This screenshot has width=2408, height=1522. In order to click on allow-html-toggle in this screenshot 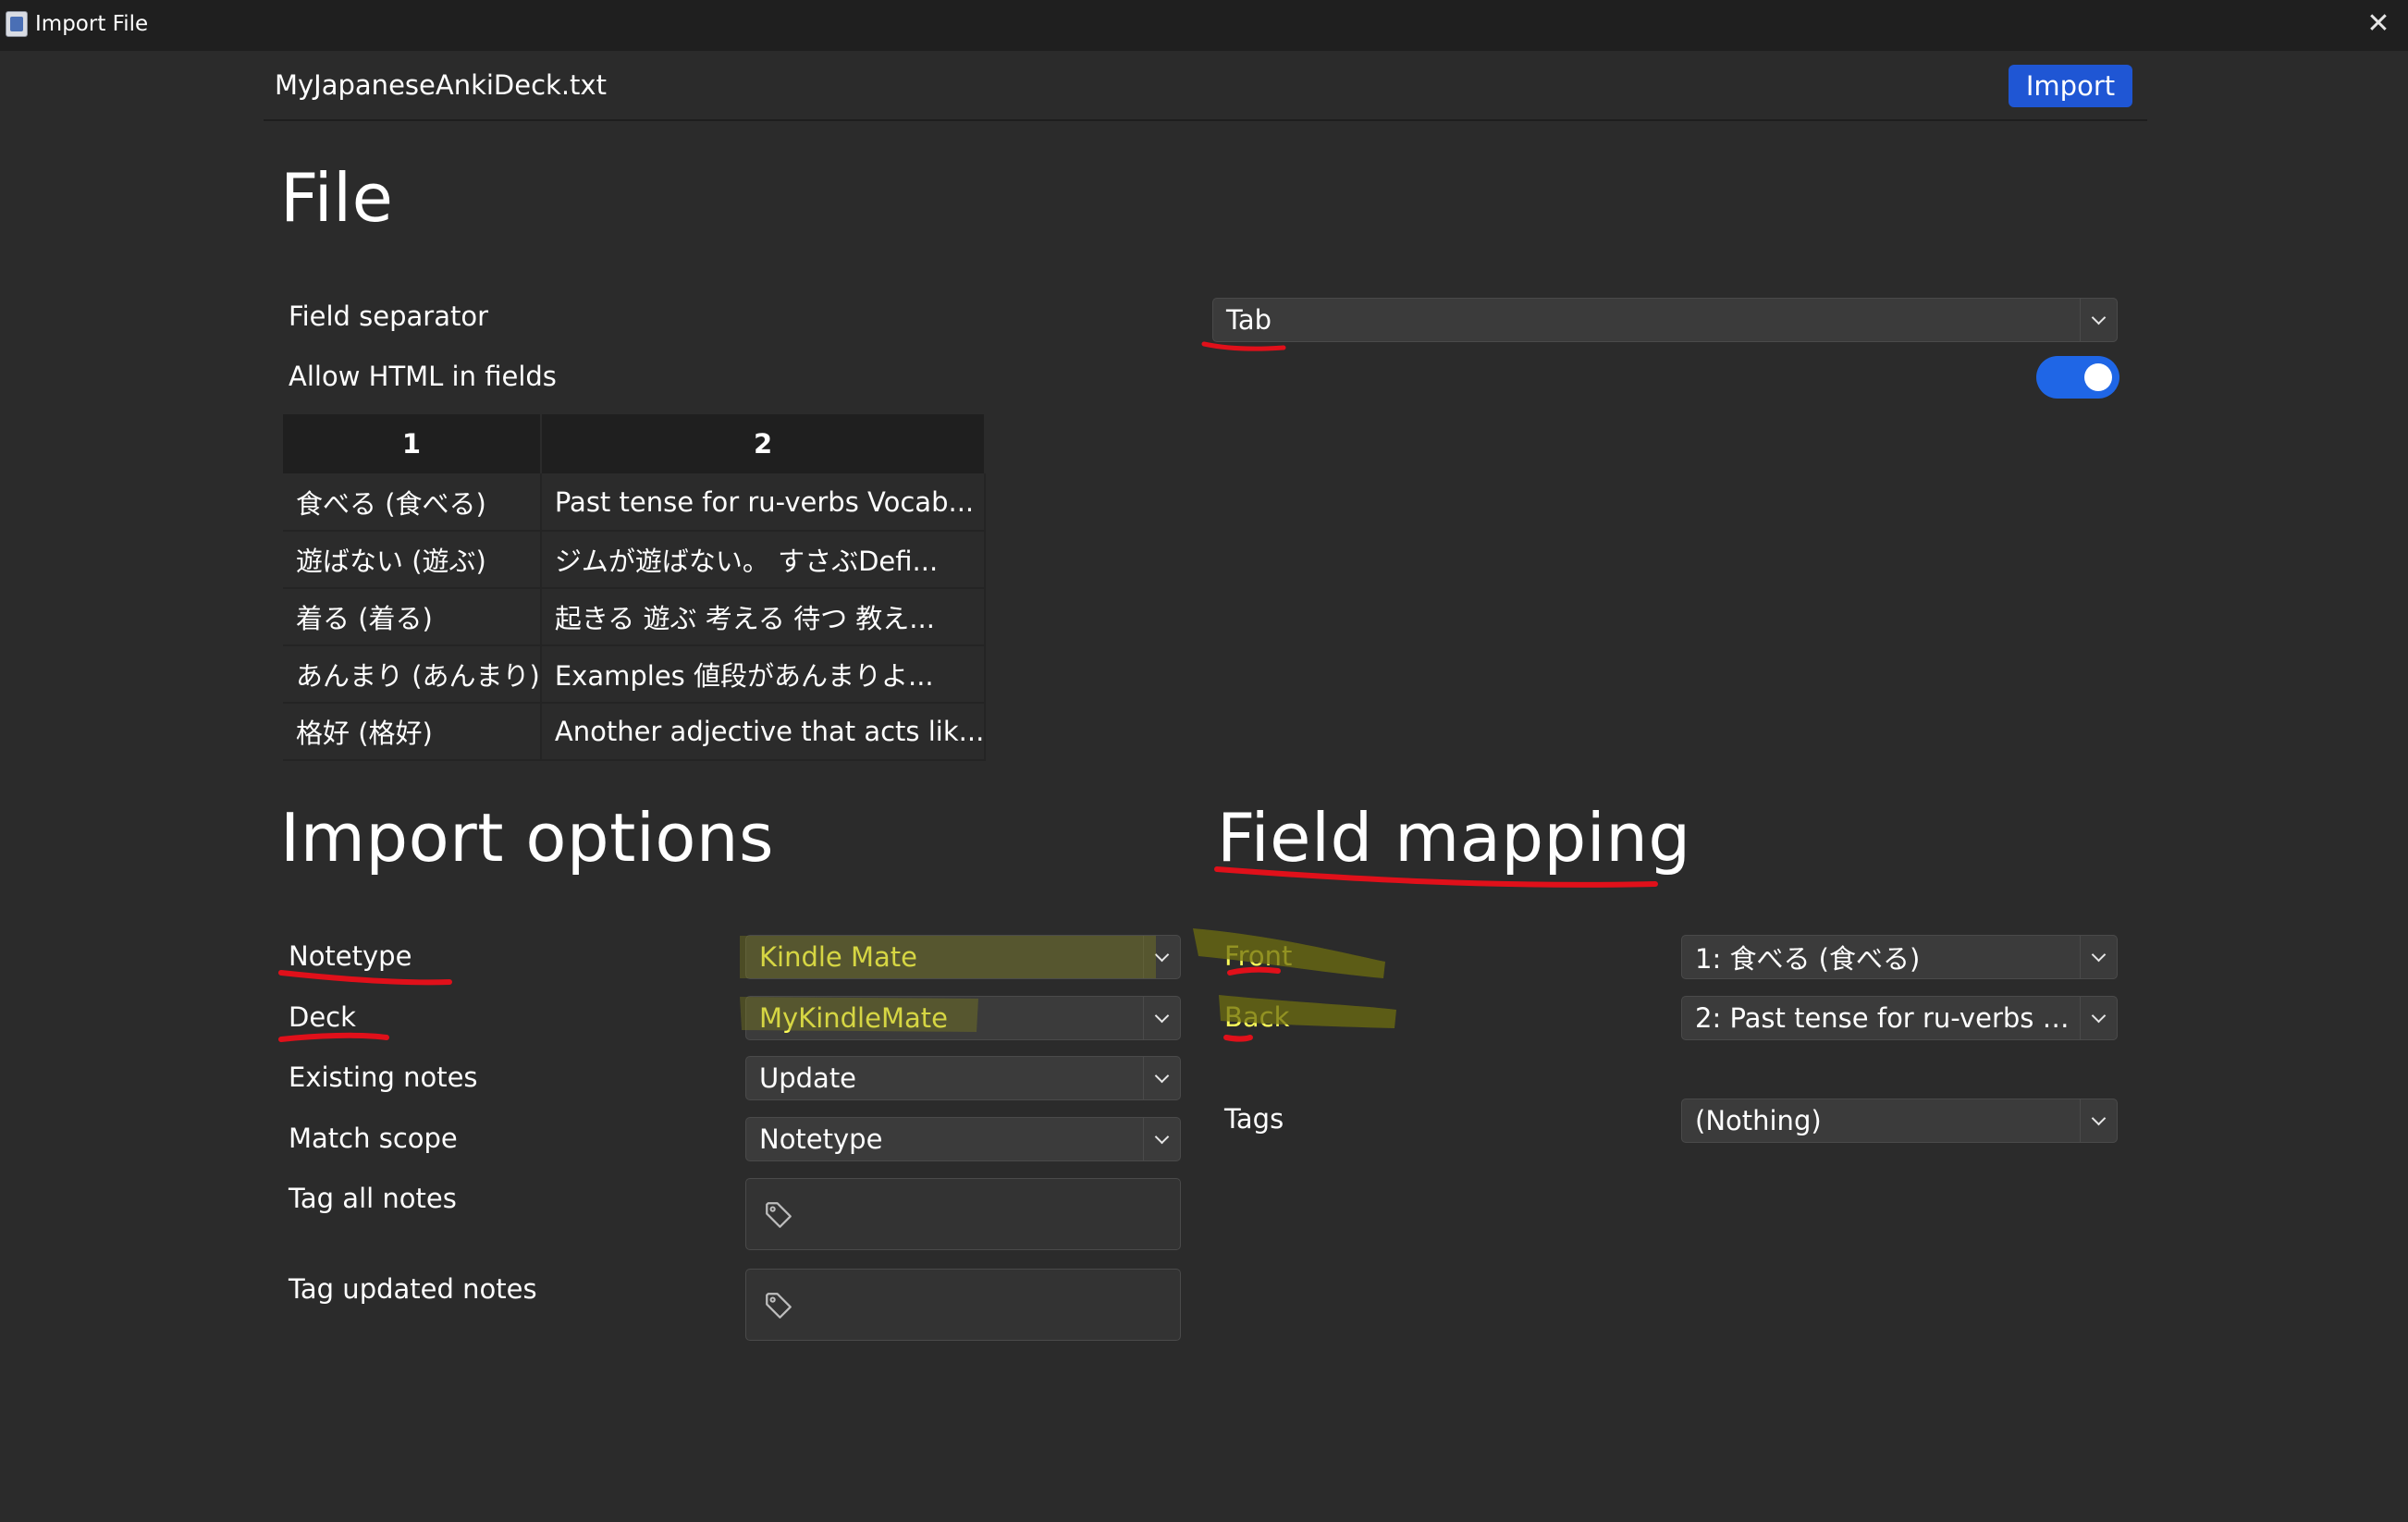, I will do `click(2077, 377)`.